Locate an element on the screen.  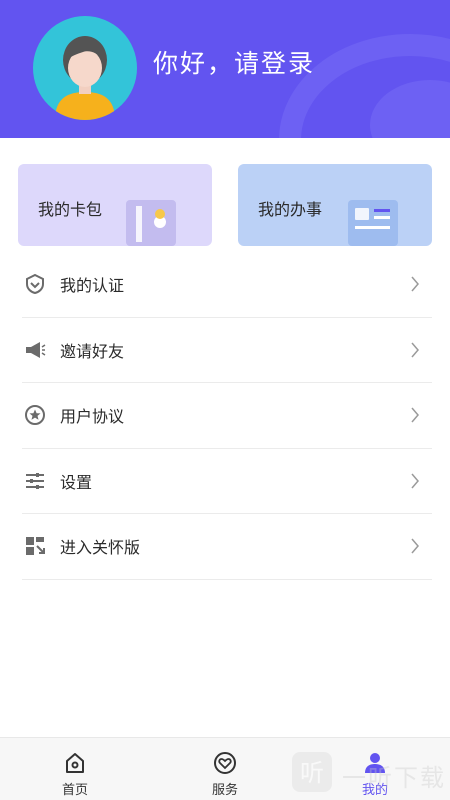
avatar is located at coordinates (85, 68).